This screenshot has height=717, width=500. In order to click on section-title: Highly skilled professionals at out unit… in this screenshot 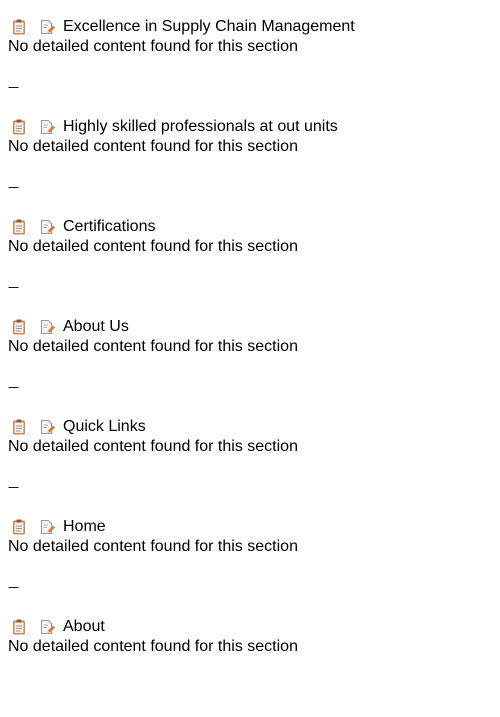, I will do `click(200, 126)`.